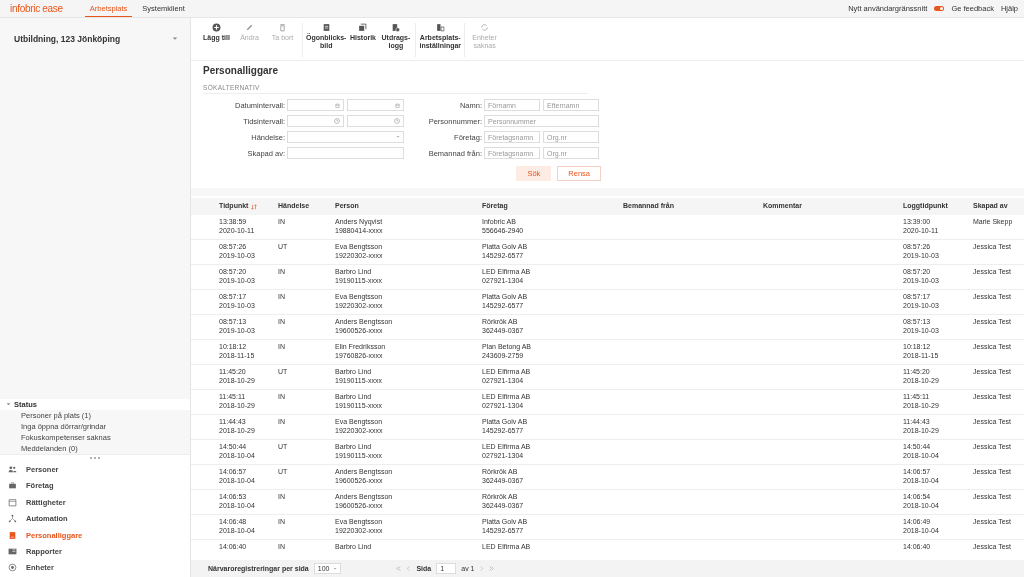 Image resolution: width=1024 pixels, height=577 pixels. What do you see at coordinates (409, 568) in the screenshot?
I see `previous-page-icon` at bounding box center [409, 568].